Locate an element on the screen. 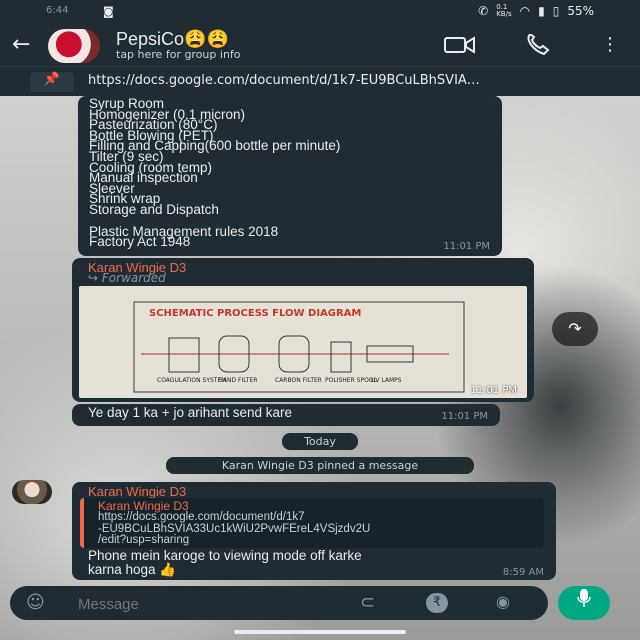  diagram-label: POLISHER SPOOL is located at coordinates (351, 380).